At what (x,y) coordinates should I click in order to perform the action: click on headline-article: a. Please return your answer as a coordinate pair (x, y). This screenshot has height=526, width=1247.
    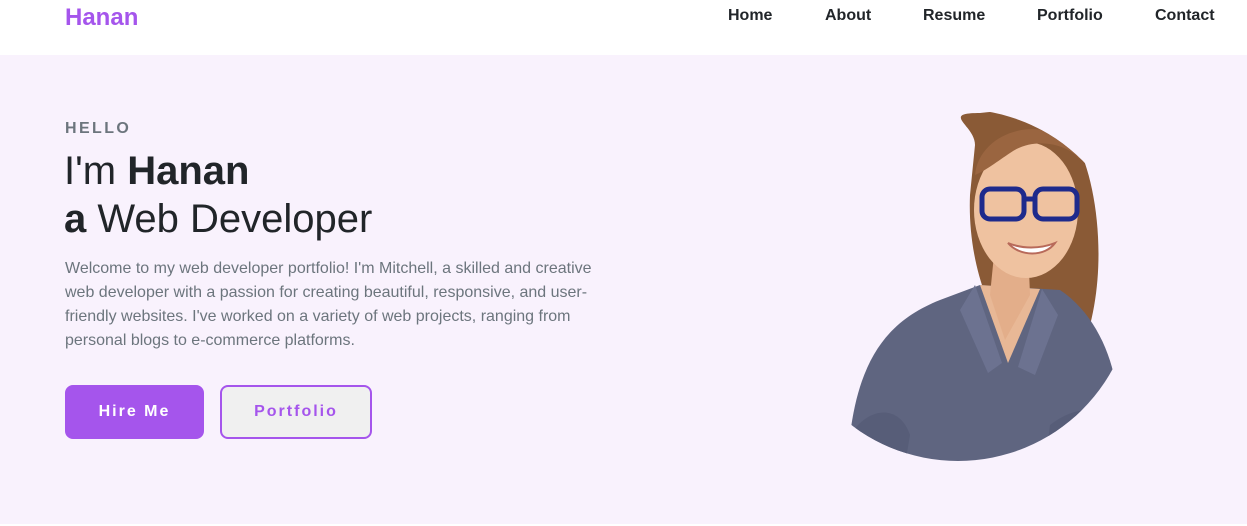
    Looking at the image, I should click on (75, 219).